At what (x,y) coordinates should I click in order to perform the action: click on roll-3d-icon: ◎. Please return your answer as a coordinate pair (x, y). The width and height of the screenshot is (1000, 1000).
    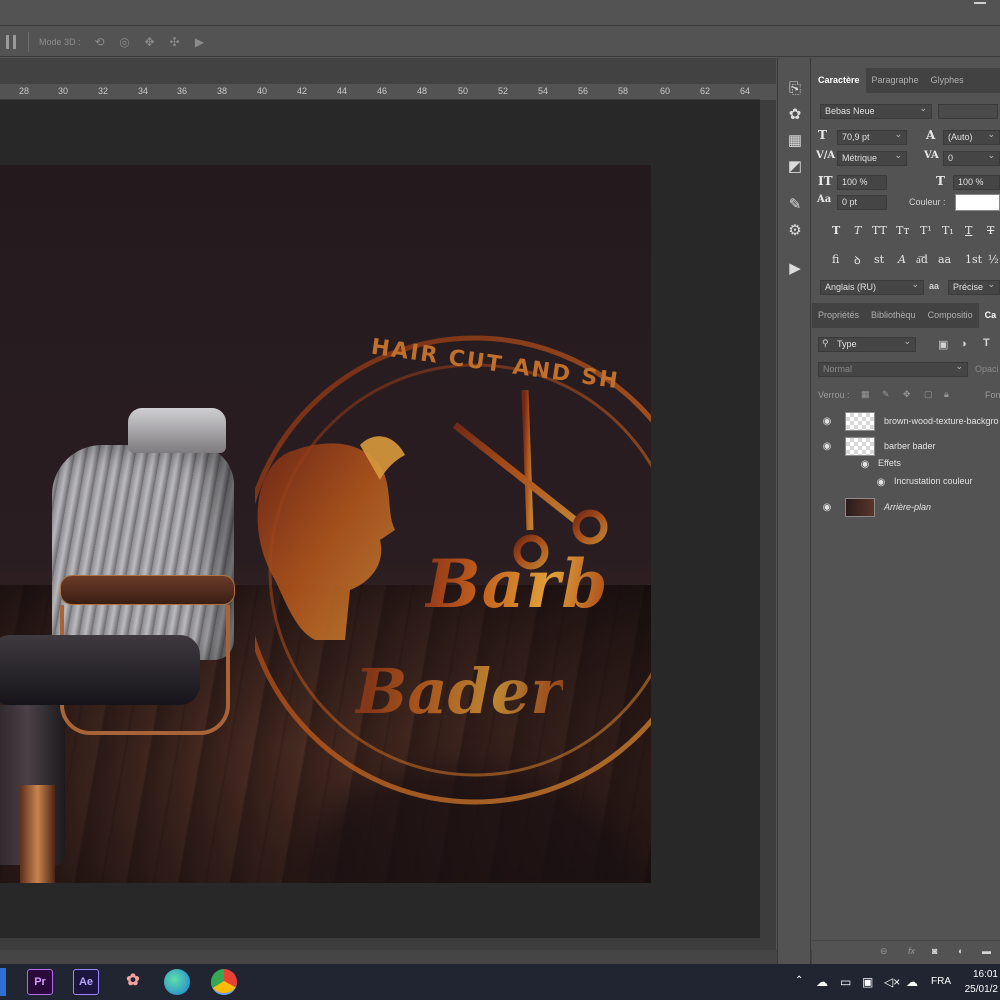
    Looking at the image, I should click on (125, 42).